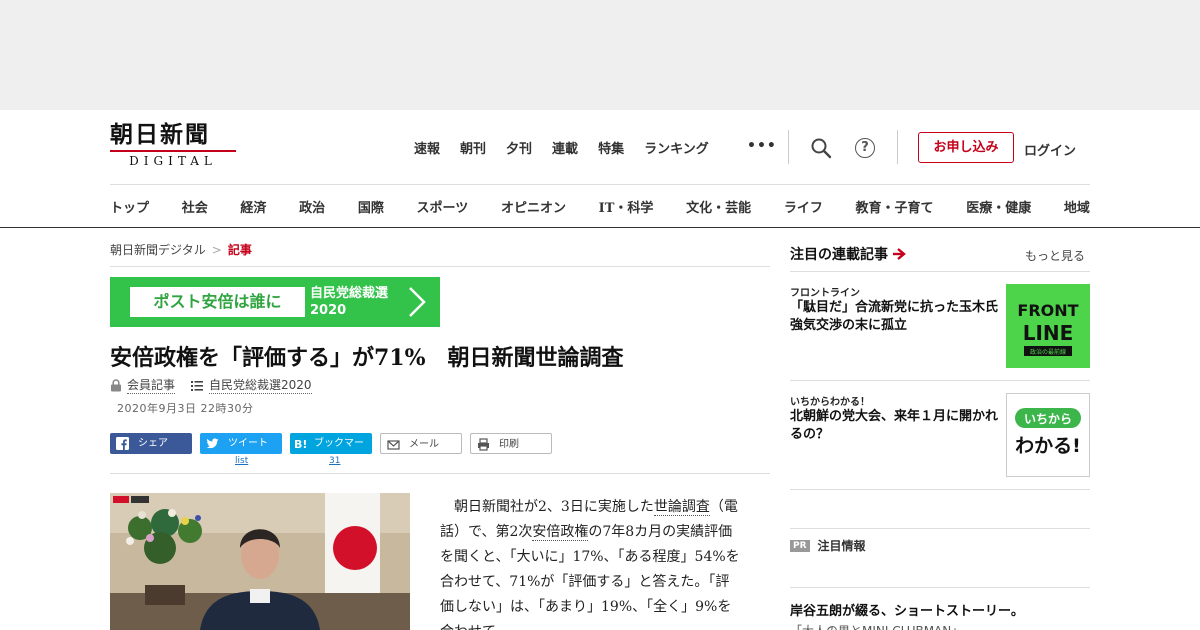 The height and width of the screenshot is (630, 1200). Describe the element at coordinates (217, 302) in the screenshot. I see `banner-main-text: ポスト安倍は誰に` at that location.